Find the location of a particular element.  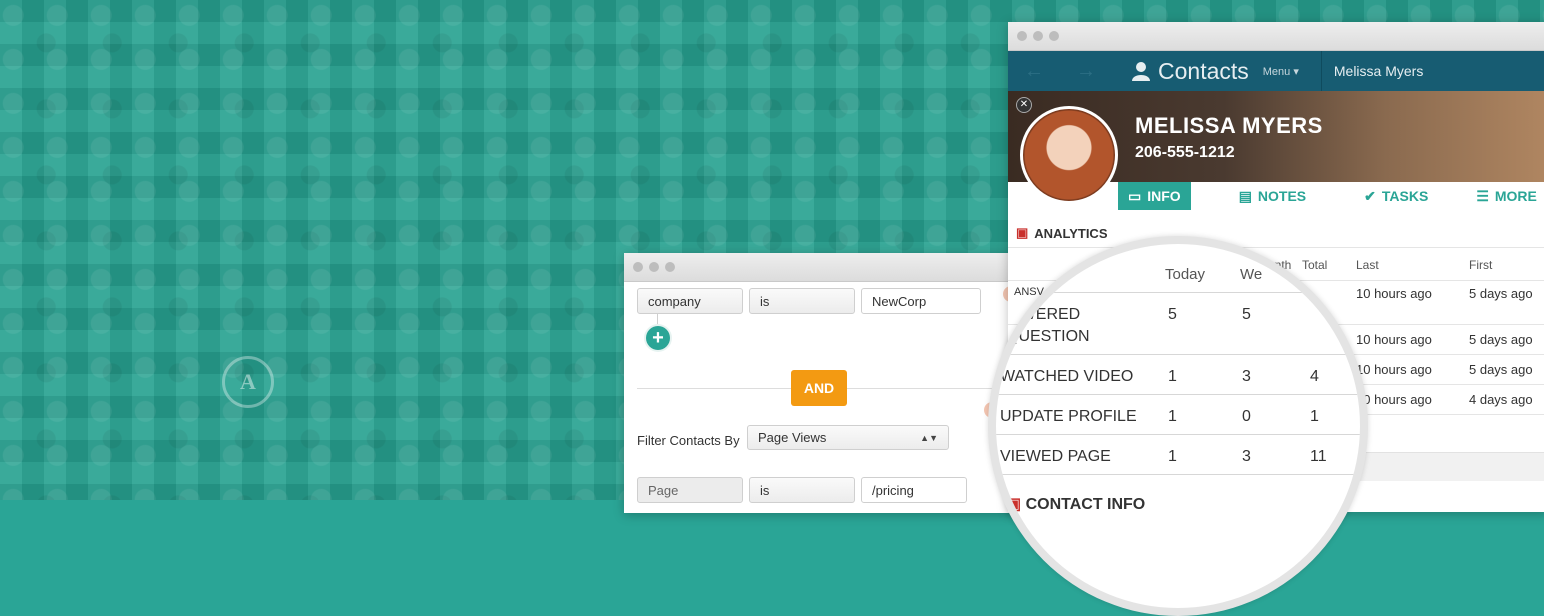

analytics-label: ANALYTICS is located at coordinates (1071, 233).